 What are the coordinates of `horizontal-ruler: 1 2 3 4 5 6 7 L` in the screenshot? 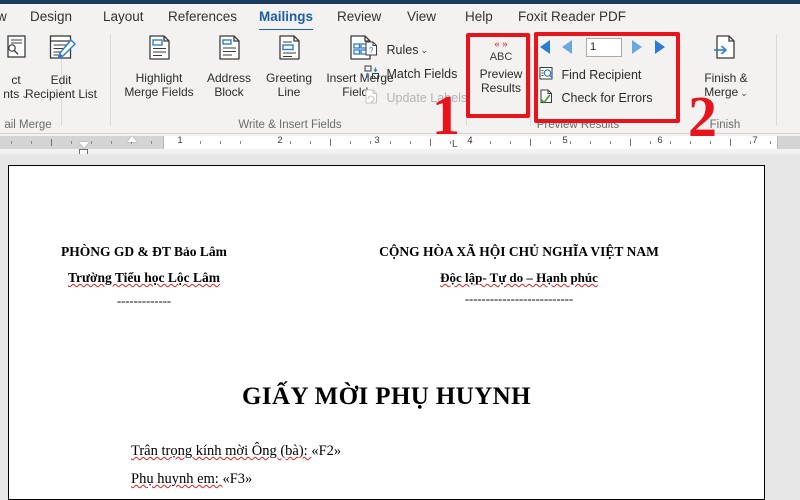 It's located at (400, 145).